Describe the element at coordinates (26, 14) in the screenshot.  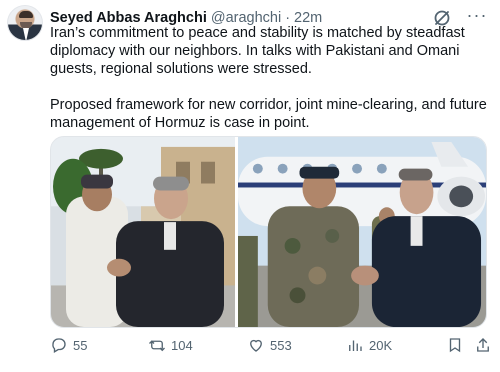
I see `avatar-hair` at that location.